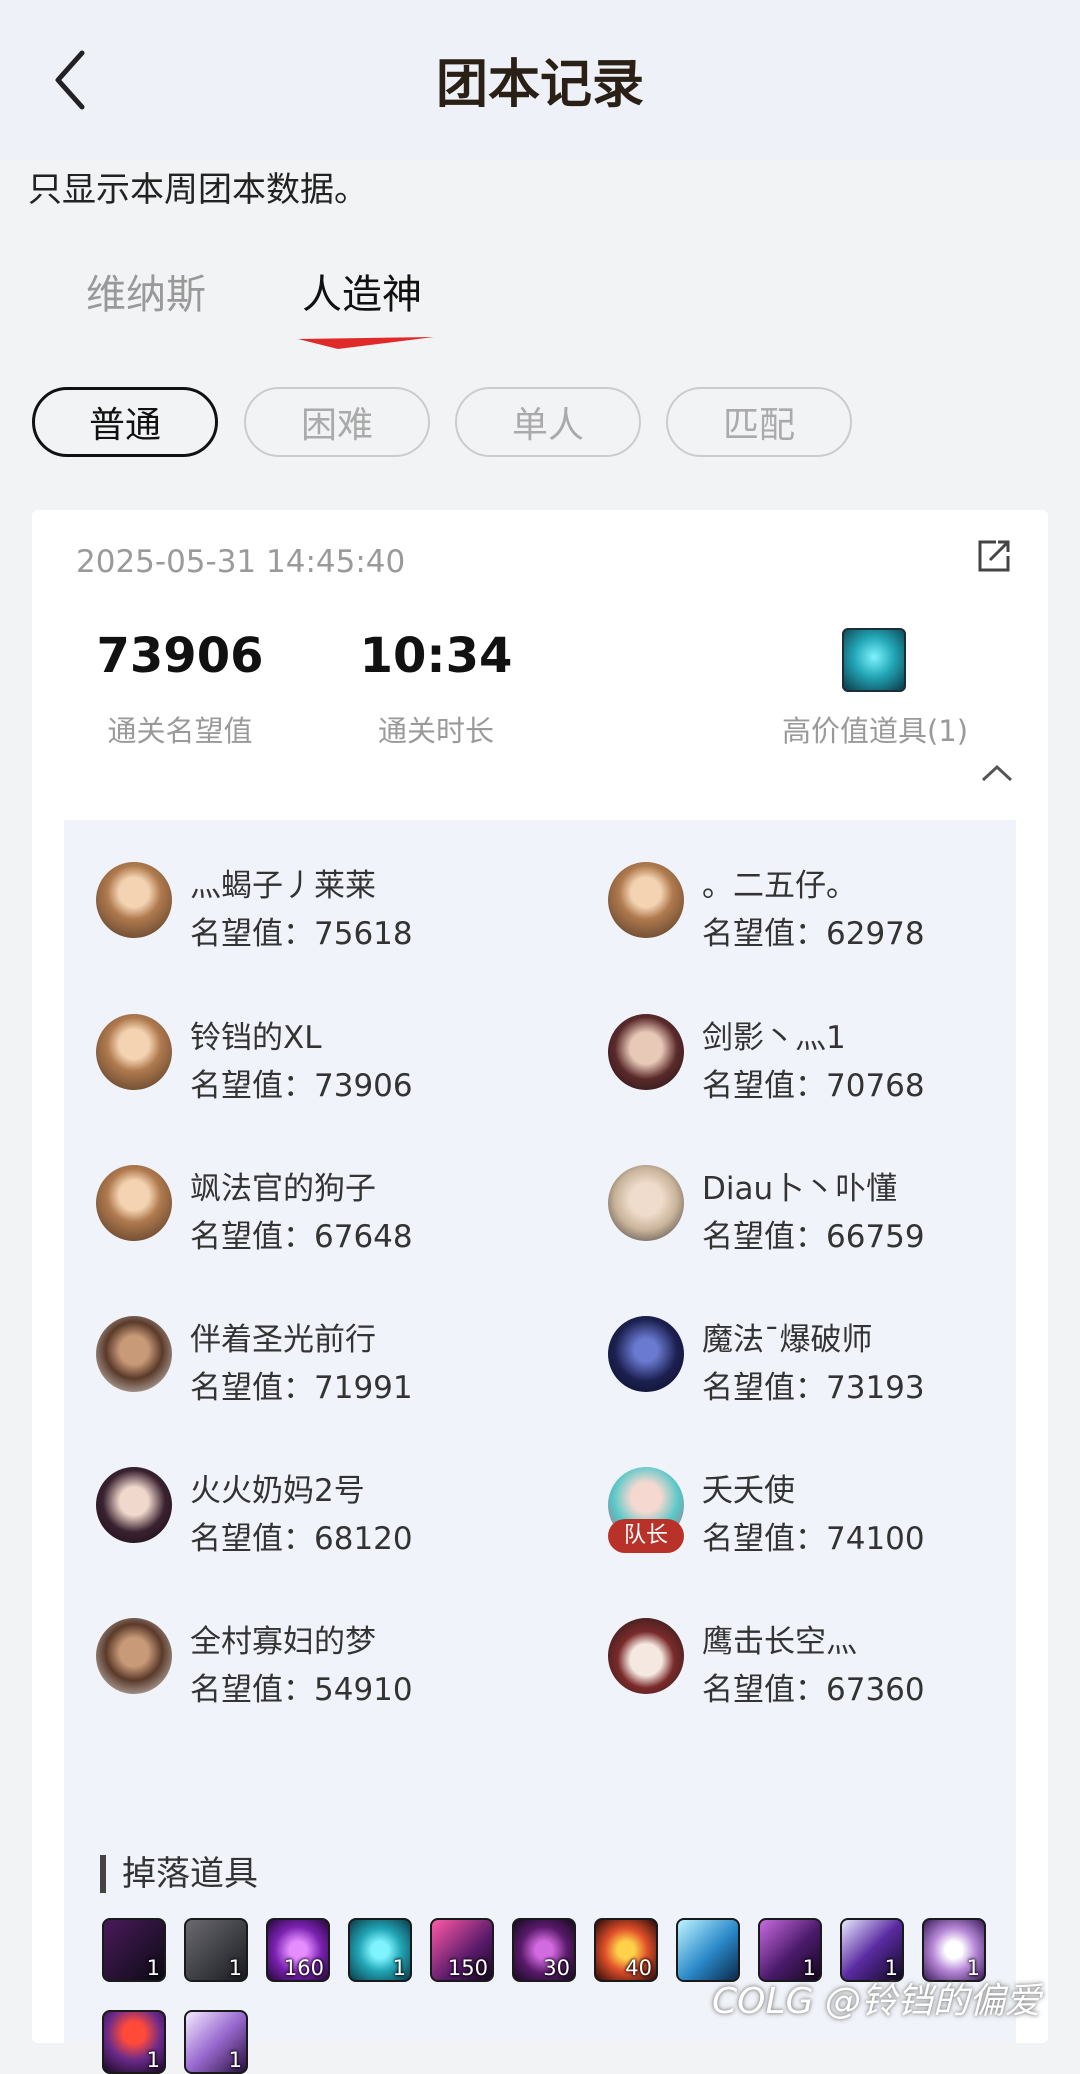  Describe the element at coordinates (301, 1690) in the screenshot. I see `member-reputation: 名望值：54910` at that location.